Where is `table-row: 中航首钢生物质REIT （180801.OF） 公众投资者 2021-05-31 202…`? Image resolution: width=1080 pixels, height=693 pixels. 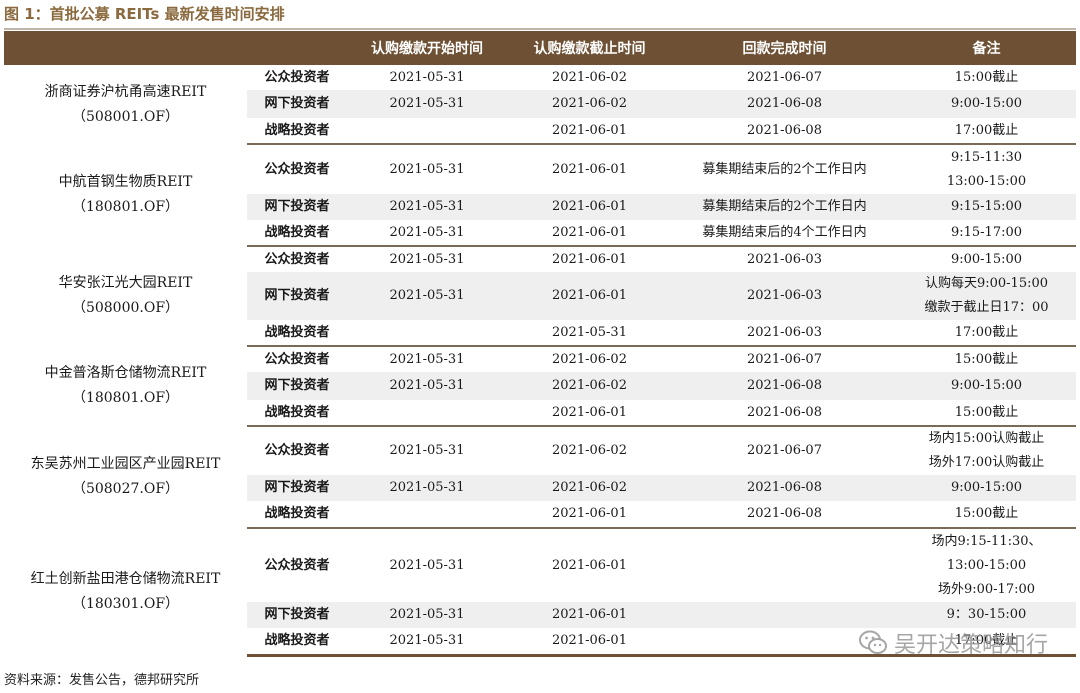
table-row: 中航首钢生物质REIT （180801.OF） 公众投资者 2021-05-31 202… is located at coordinates (540, 195).